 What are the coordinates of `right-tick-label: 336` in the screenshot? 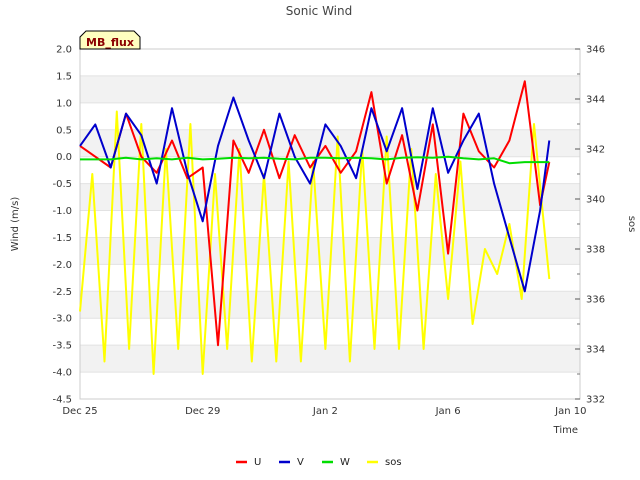 It's located at (595, 300).